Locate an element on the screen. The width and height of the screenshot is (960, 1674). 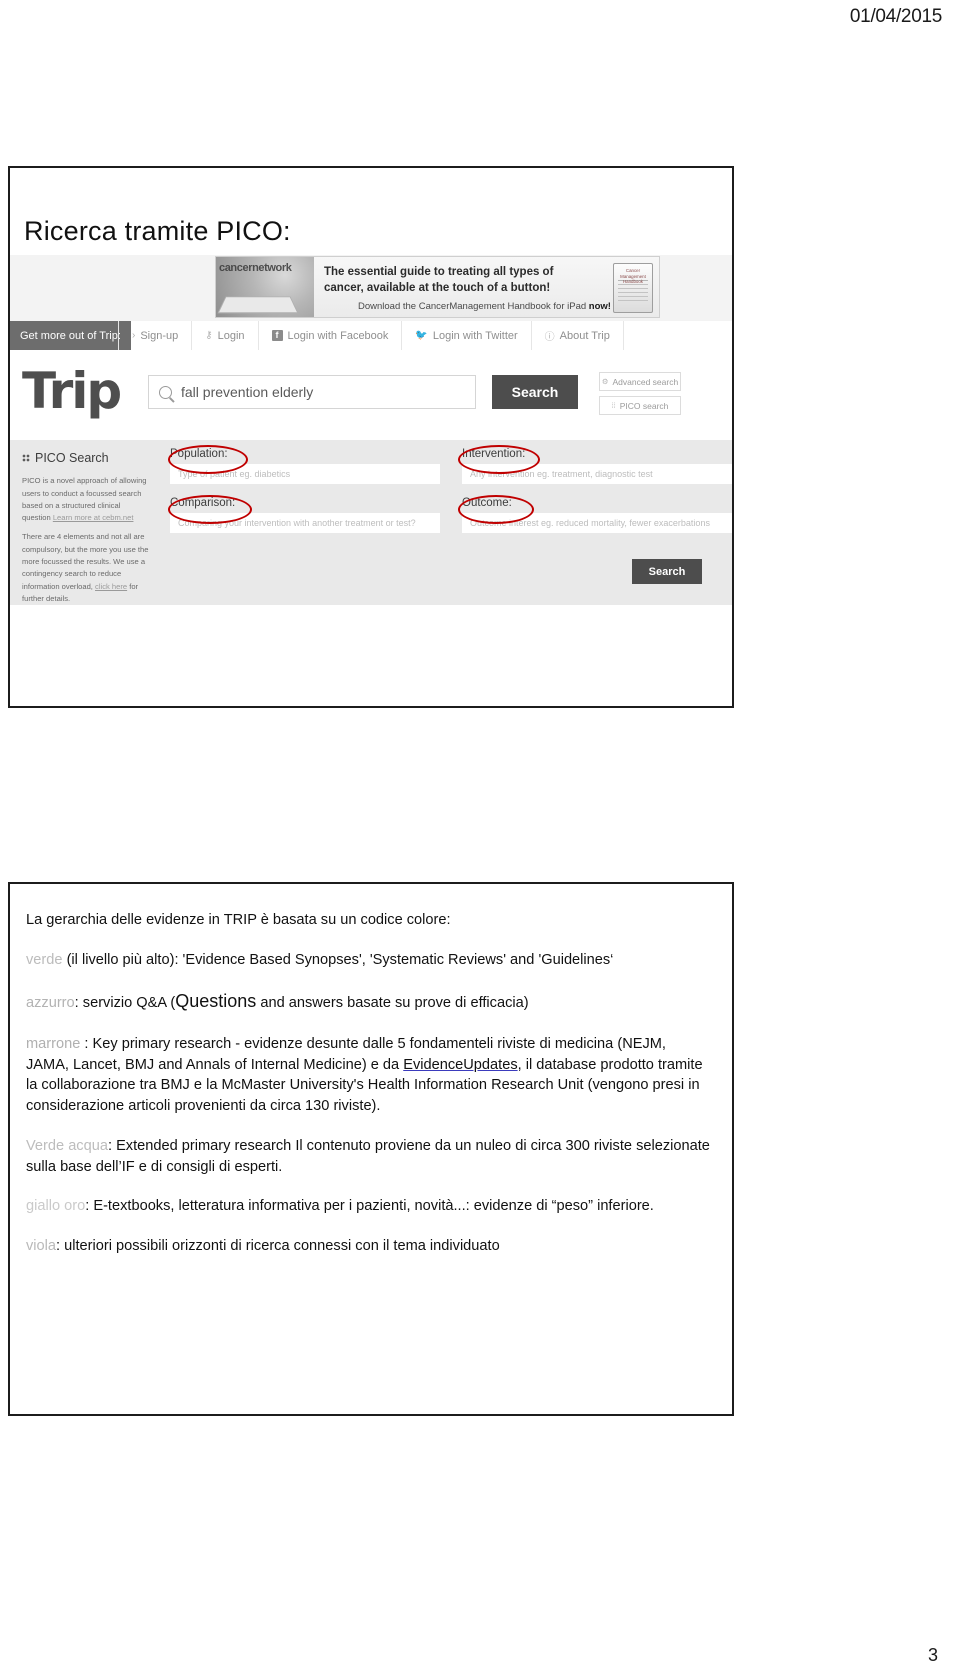
chevron-right-icon: › is located at coordinates (134, 335).